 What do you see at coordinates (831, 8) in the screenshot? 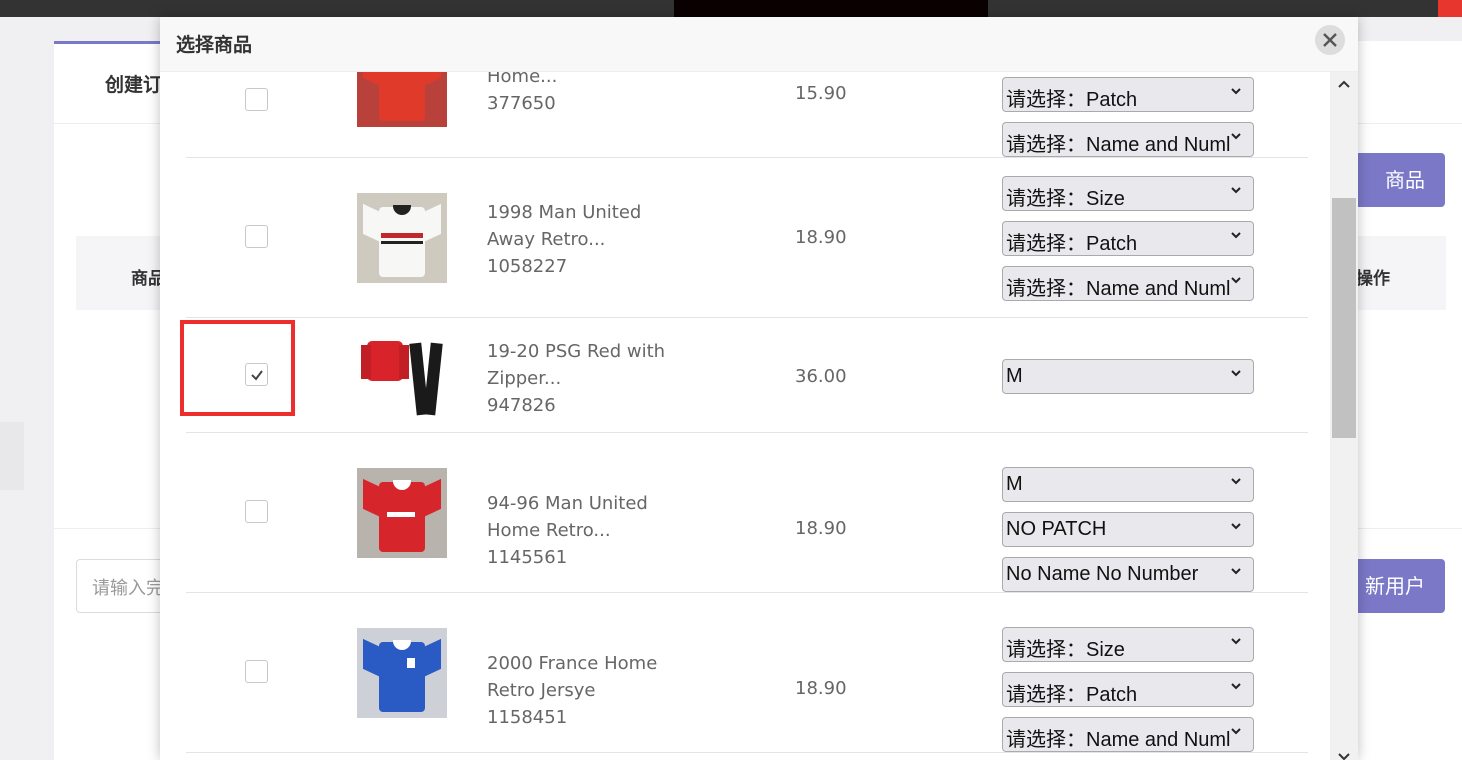
I see `top-bar-dark-segment` at bounding box center [831, 8].